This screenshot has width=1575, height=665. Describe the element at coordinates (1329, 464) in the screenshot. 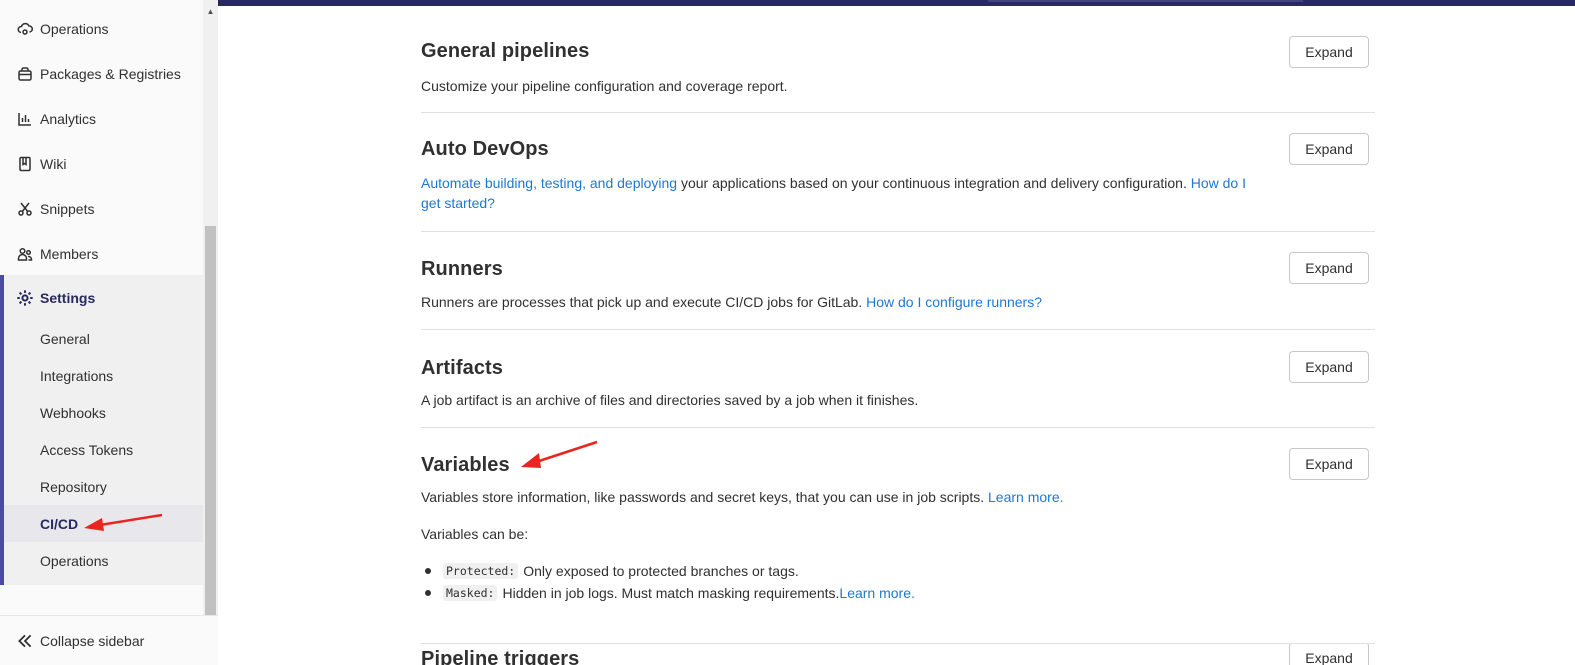

I see `expand-variables-button: Expand` at that location.